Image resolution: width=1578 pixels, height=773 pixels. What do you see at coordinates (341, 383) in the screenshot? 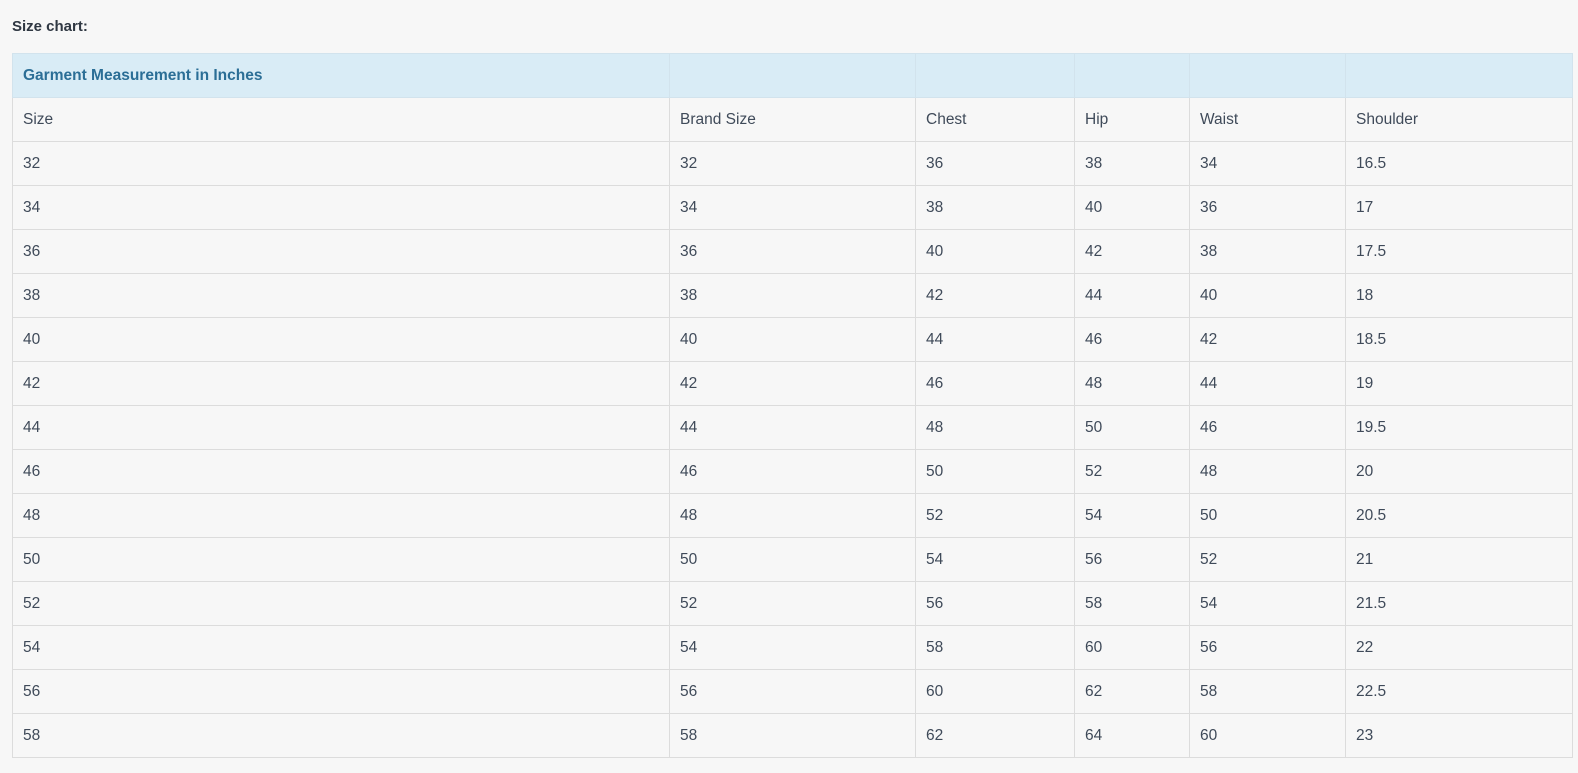
I see `cell-size: 42` at bounding box center [341, 383].